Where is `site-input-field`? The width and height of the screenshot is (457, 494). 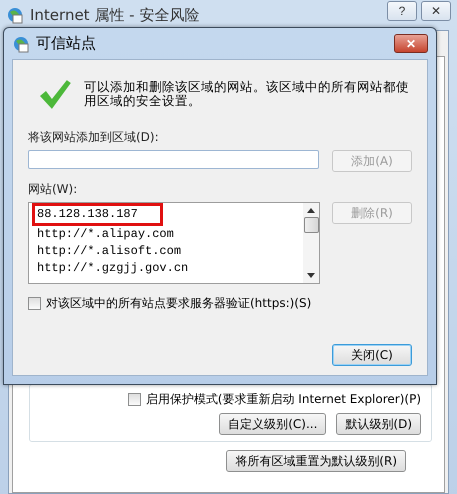 site-input-field is located at coordinates (173, 159).